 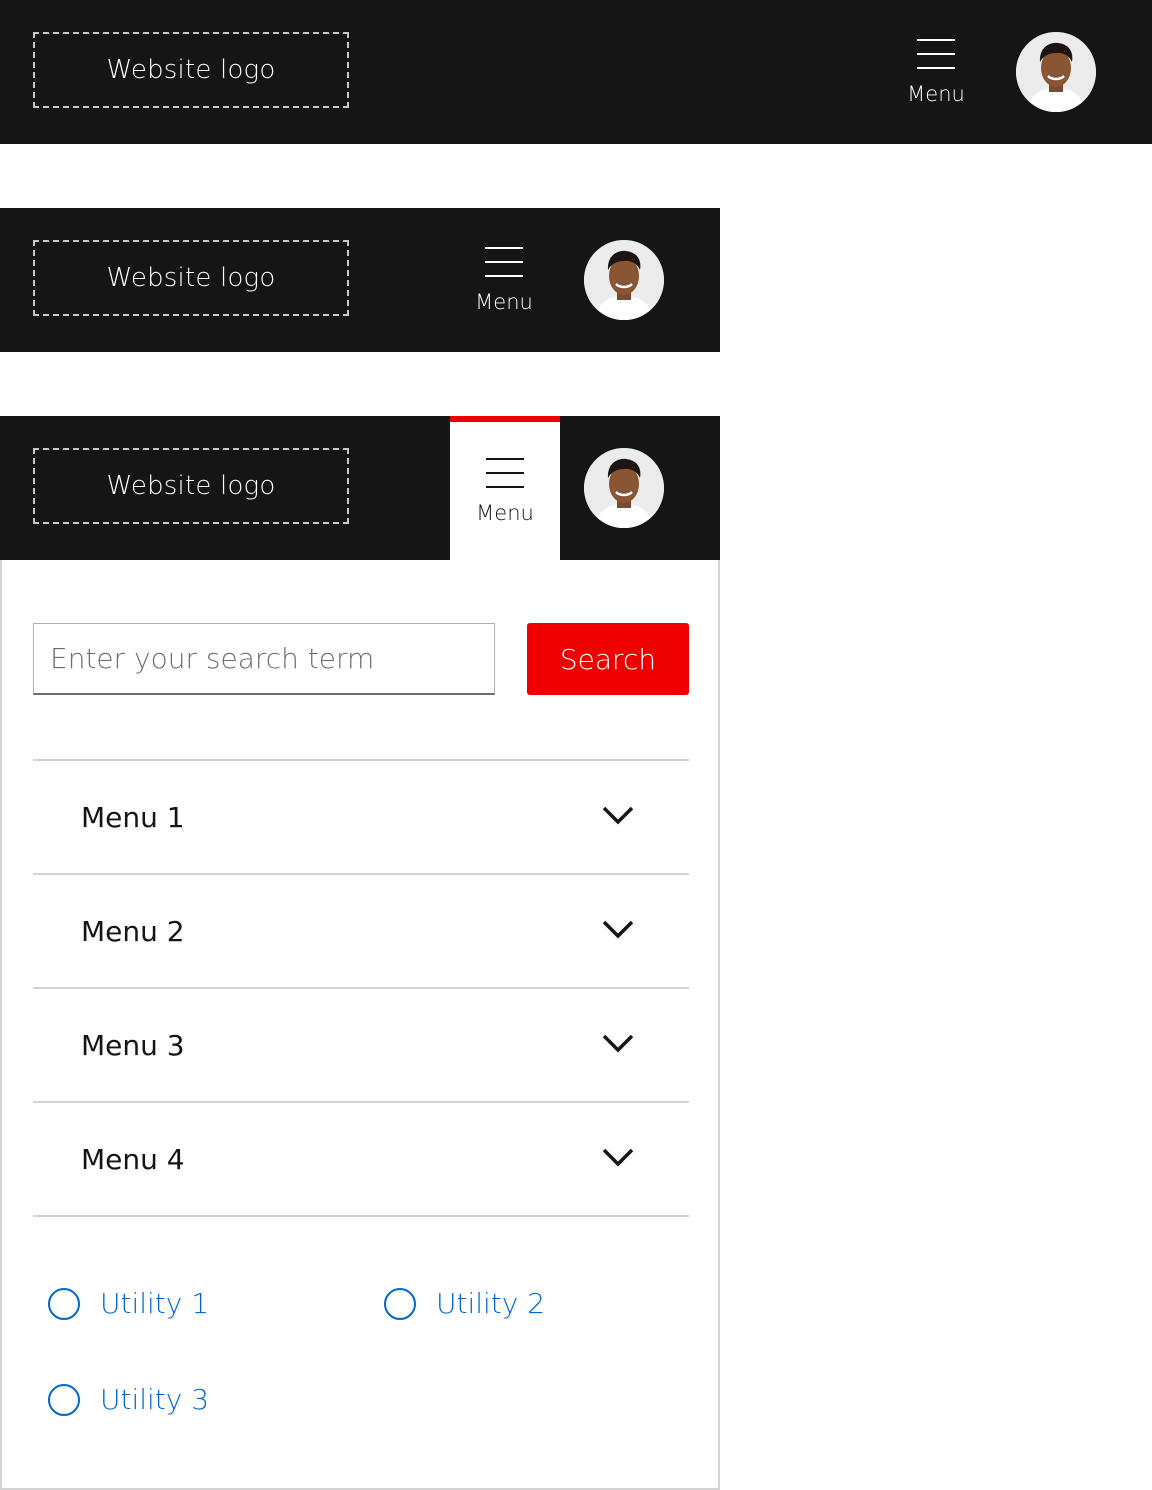 What do you see at coordinates (133, 1045) in the screenshot?
I see `menu-item-label: Menu 3` at bounding box center [133, 1045].